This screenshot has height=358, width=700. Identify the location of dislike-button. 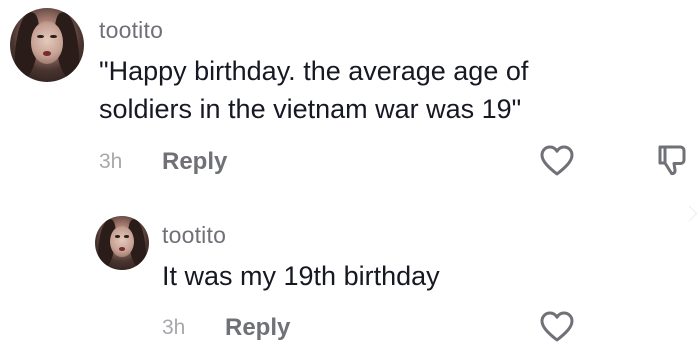
(672, 160).